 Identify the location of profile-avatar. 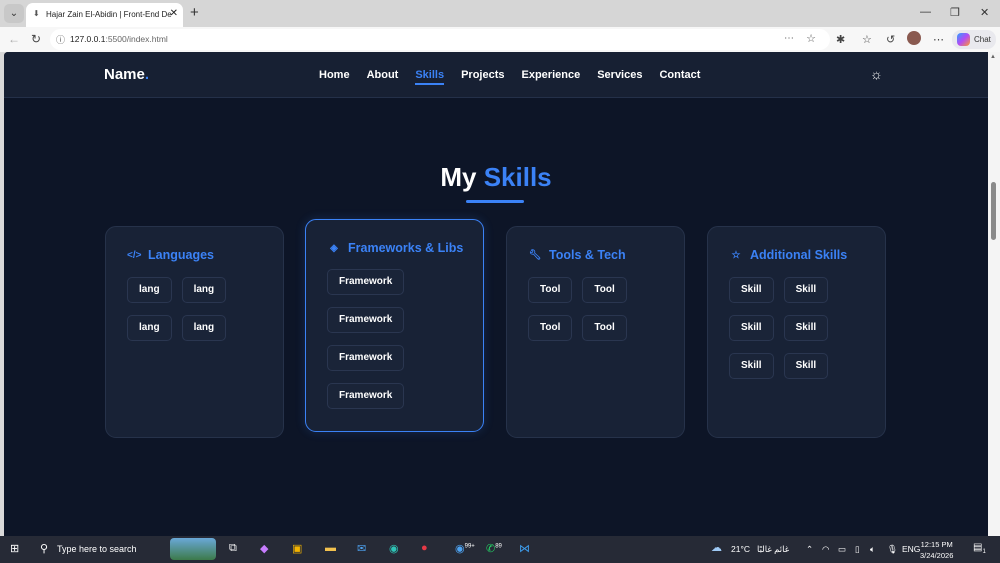
(914, 38).